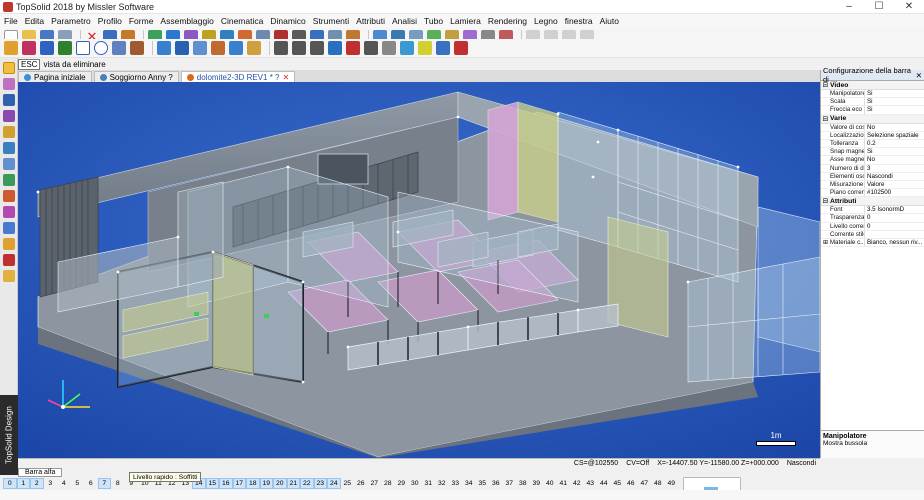 The image size is (924, 500). I want to click on menu-finestra: finestra, so click(579, 21).